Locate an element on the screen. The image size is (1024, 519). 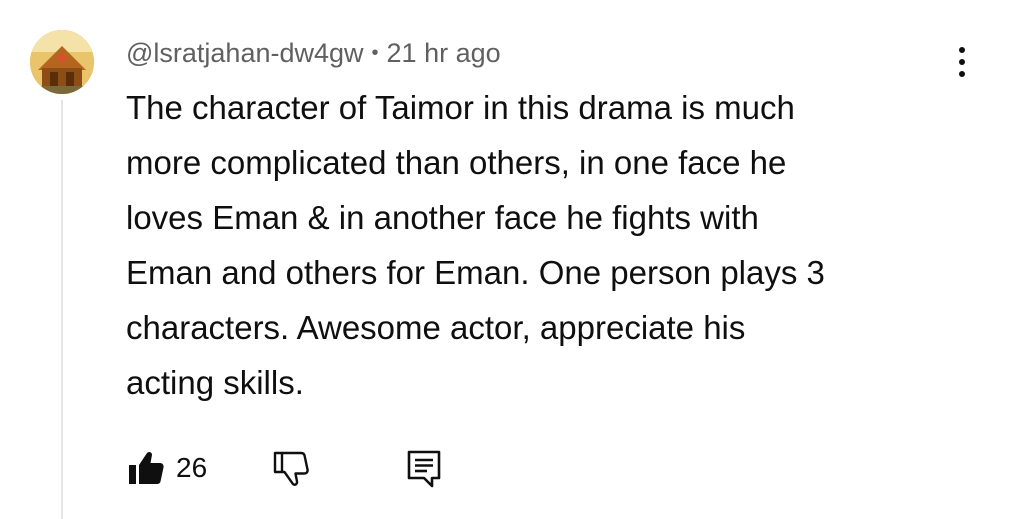
reply-button is located at coordinates (424, 469).